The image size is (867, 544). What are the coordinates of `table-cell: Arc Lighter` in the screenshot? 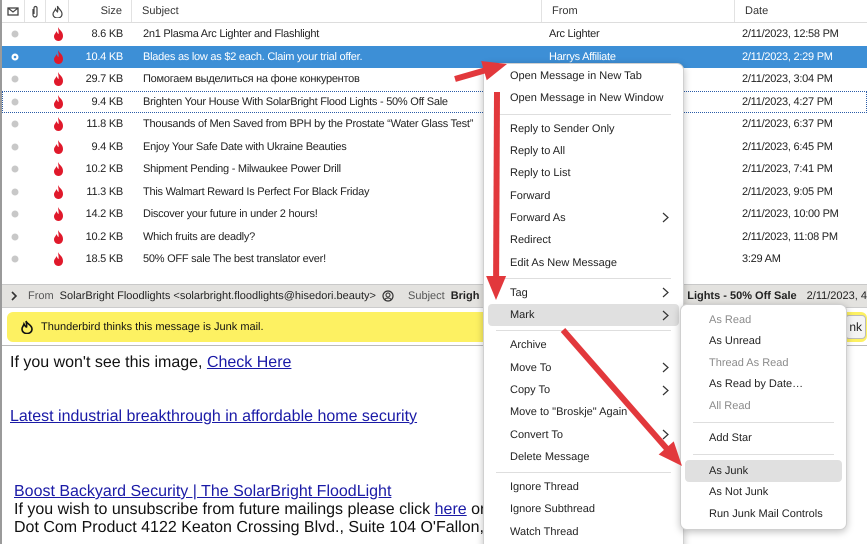 It's located at (574, 34).